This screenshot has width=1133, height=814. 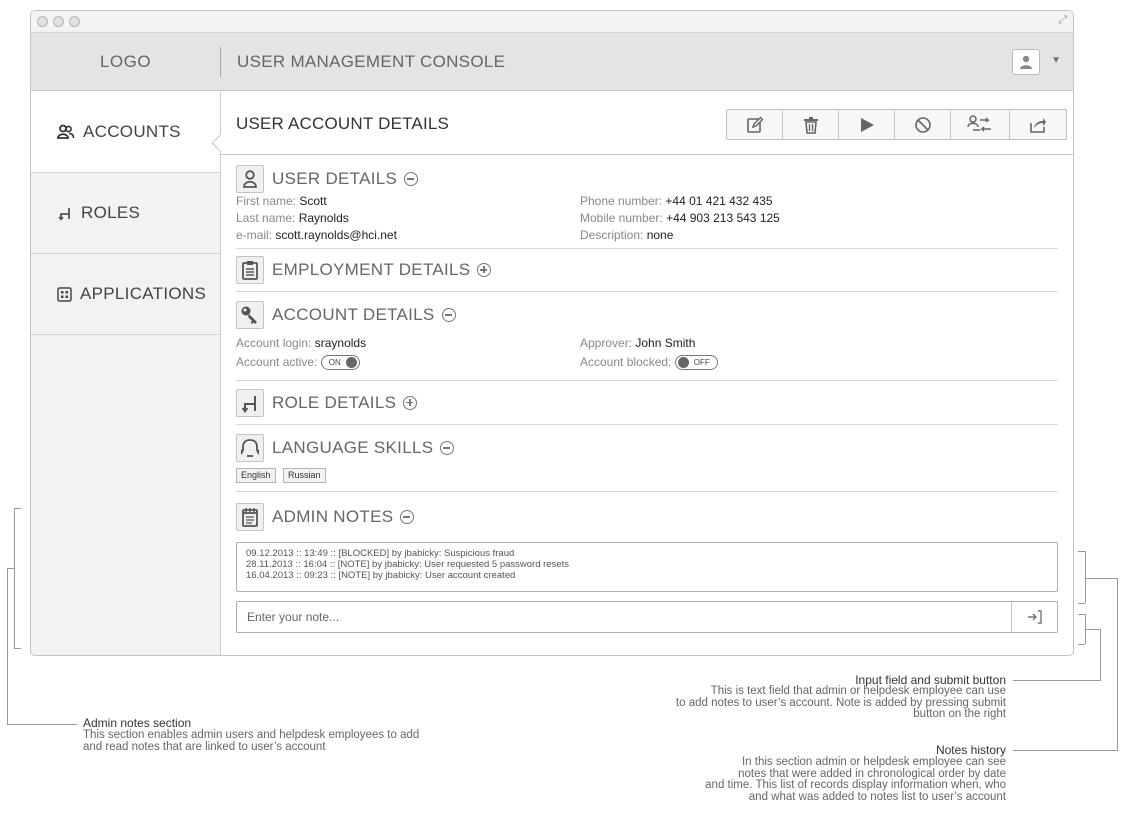 What do you see at coordinates (1034, 617) in the screenshot?
I see `submit-note-button` at bounding box center [1034, 617].